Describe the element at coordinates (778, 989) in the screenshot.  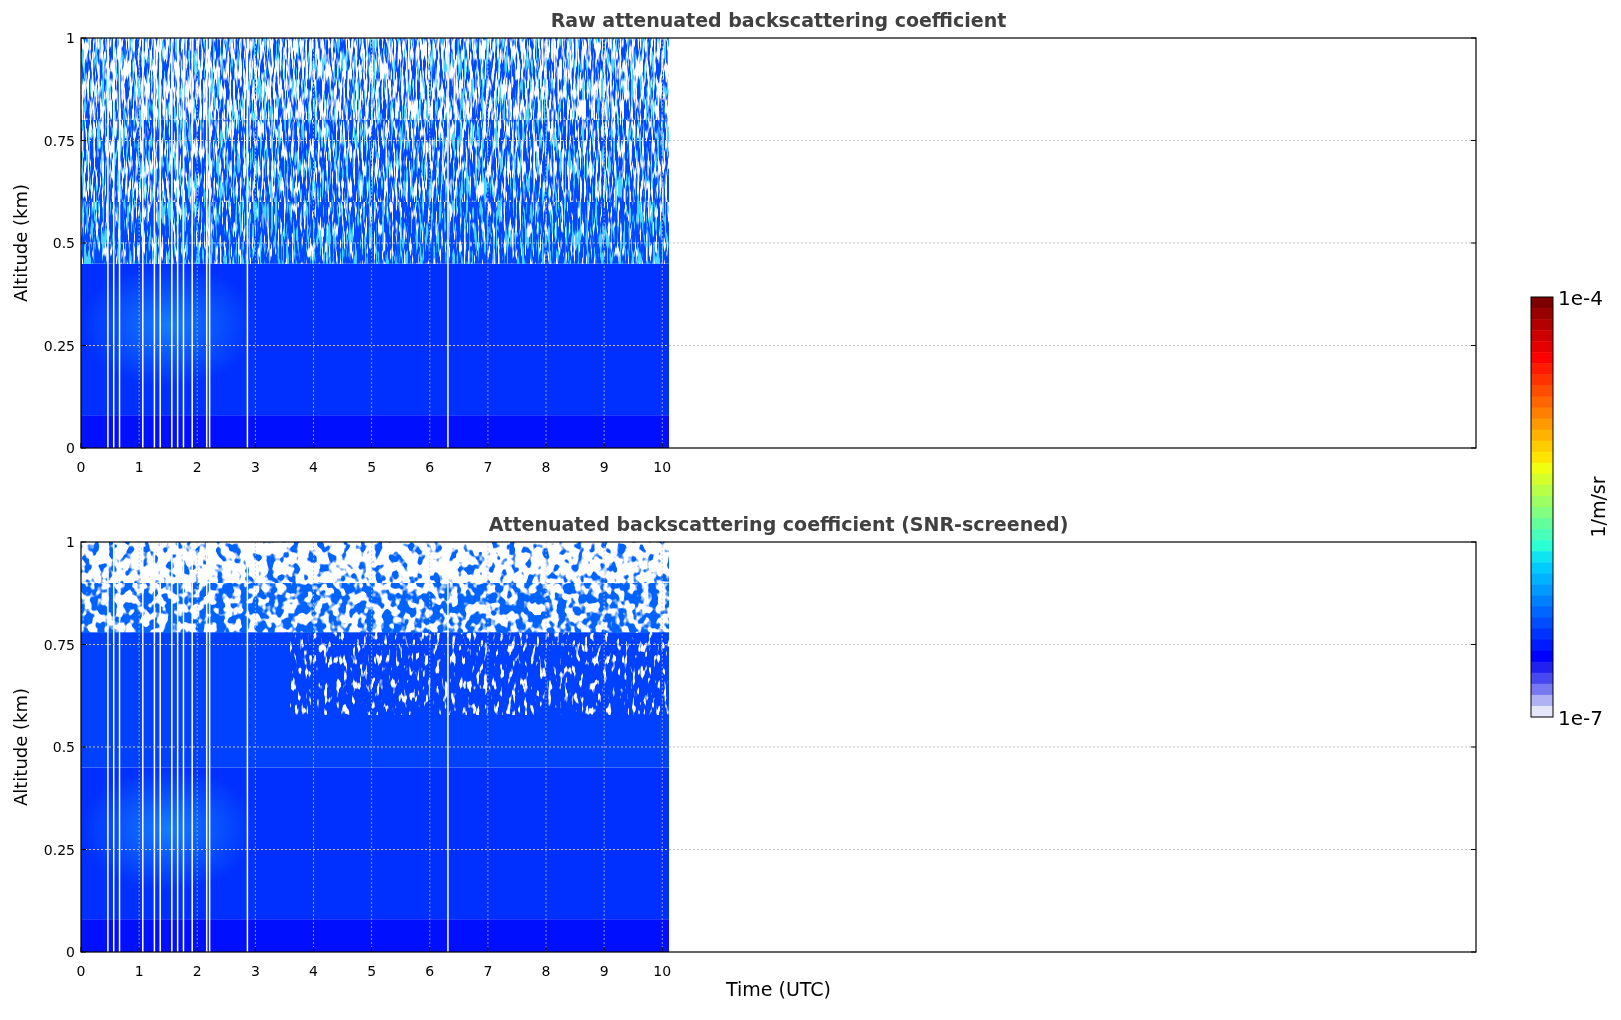
I see `x-axis-label: Time (UTC)` at that location.